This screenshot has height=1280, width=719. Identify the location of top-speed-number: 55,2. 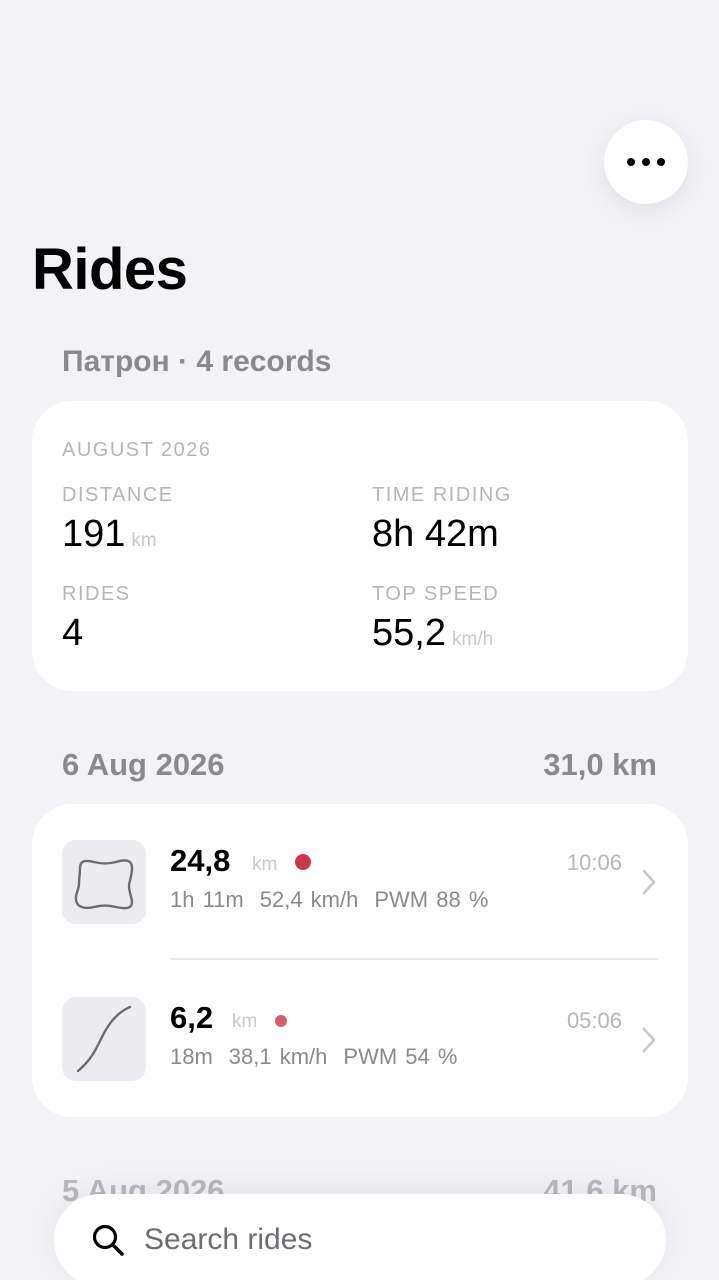
(409, 633).